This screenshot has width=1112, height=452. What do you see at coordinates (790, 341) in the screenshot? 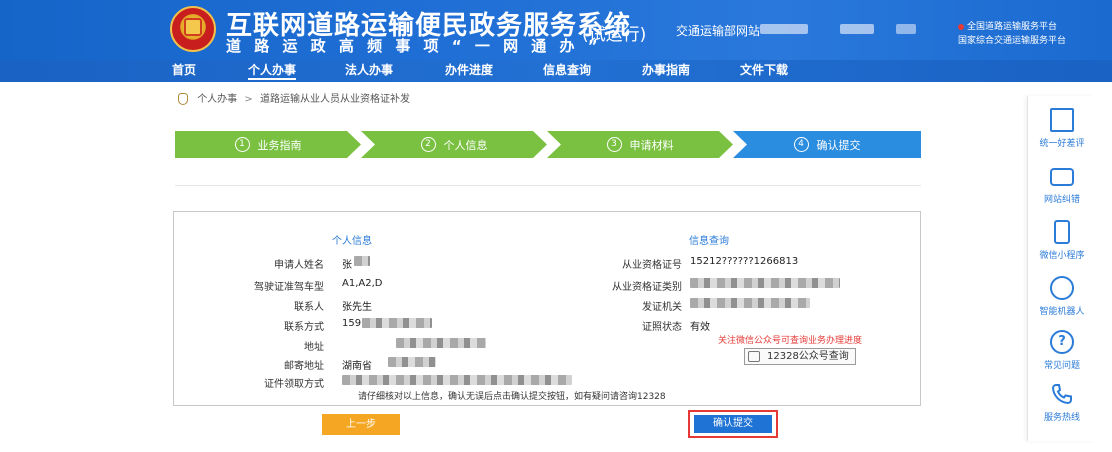
I see `wechat-notice: 关注微信公众号可查询业务办理进度` at bounding box center [790, 341].